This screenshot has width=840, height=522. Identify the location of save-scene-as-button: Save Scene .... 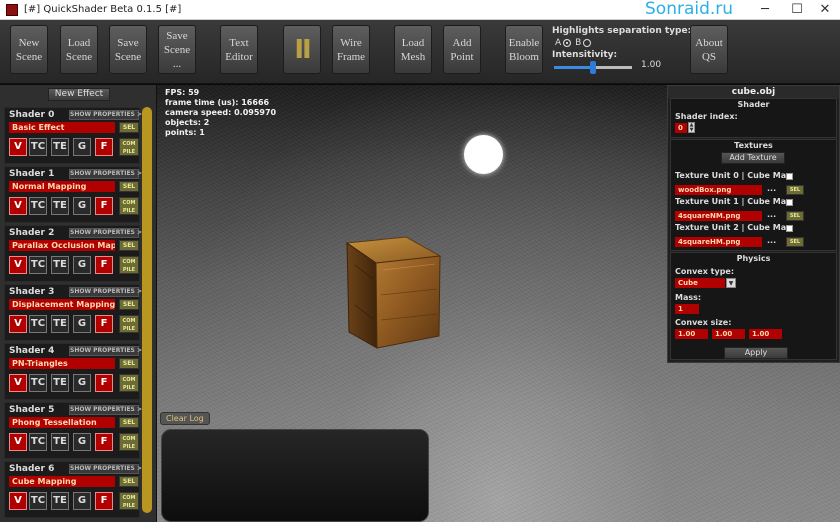
(177, 49).